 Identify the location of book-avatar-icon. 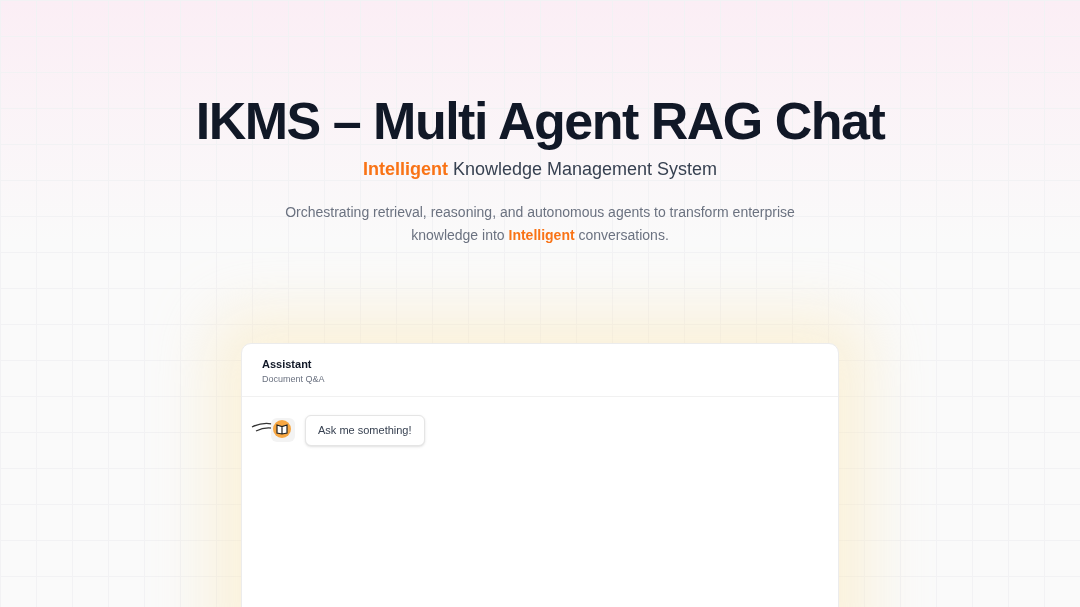
(273, 430).